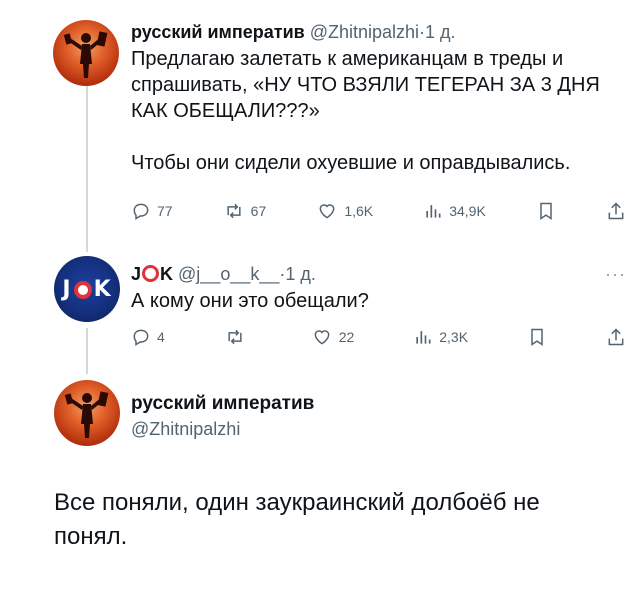 This screenshot has width=640, height=596. Describe the element at coordinates (87, 168) in the screenshot. I see `thread-line-top` at that location.